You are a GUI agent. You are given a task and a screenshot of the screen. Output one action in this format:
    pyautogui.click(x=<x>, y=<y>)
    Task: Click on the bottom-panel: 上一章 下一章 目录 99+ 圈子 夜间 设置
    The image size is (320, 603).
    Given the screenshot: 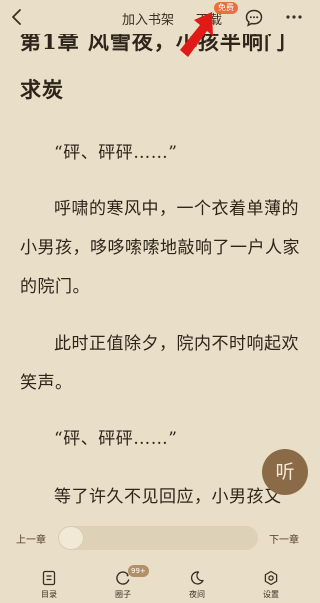 What is the action you would take?
    pyautogui.click(x=160, y=559)
    